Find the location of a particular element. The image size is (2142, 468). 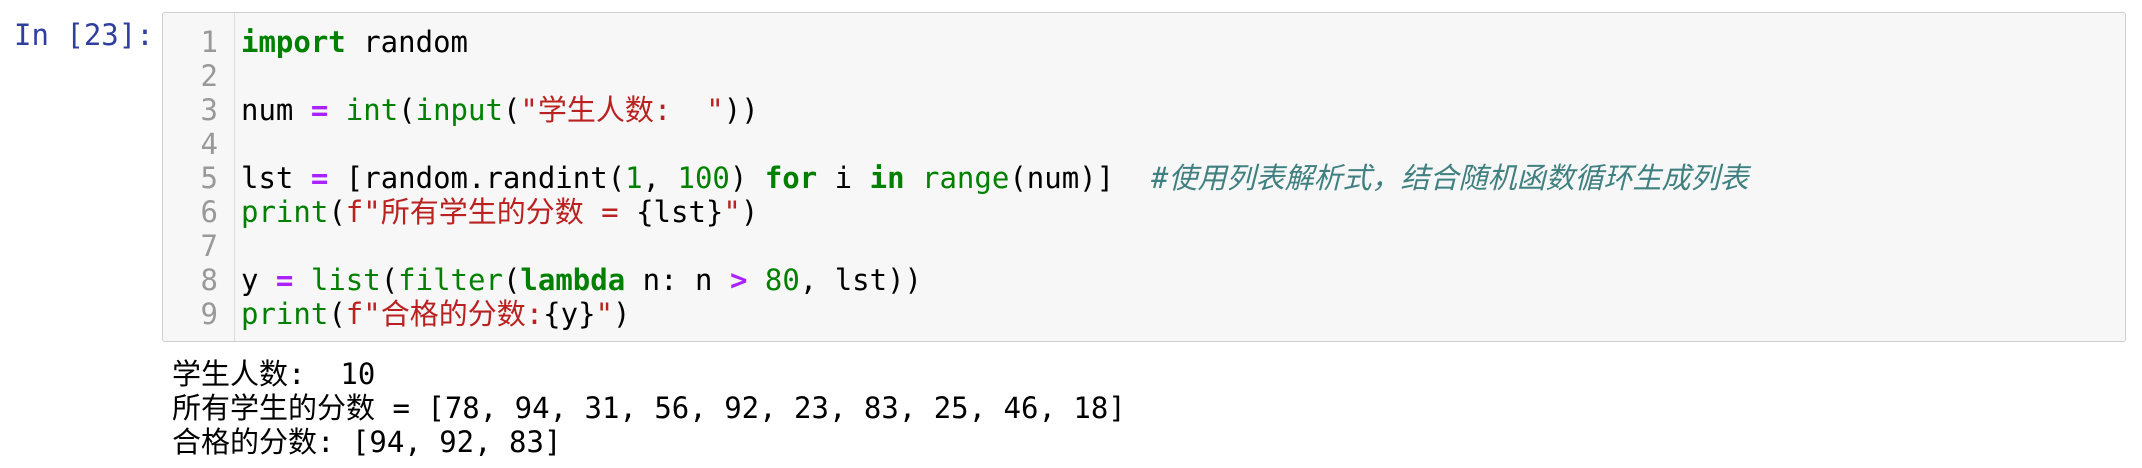

keyword-for: for is located at coordinates (791, 178).